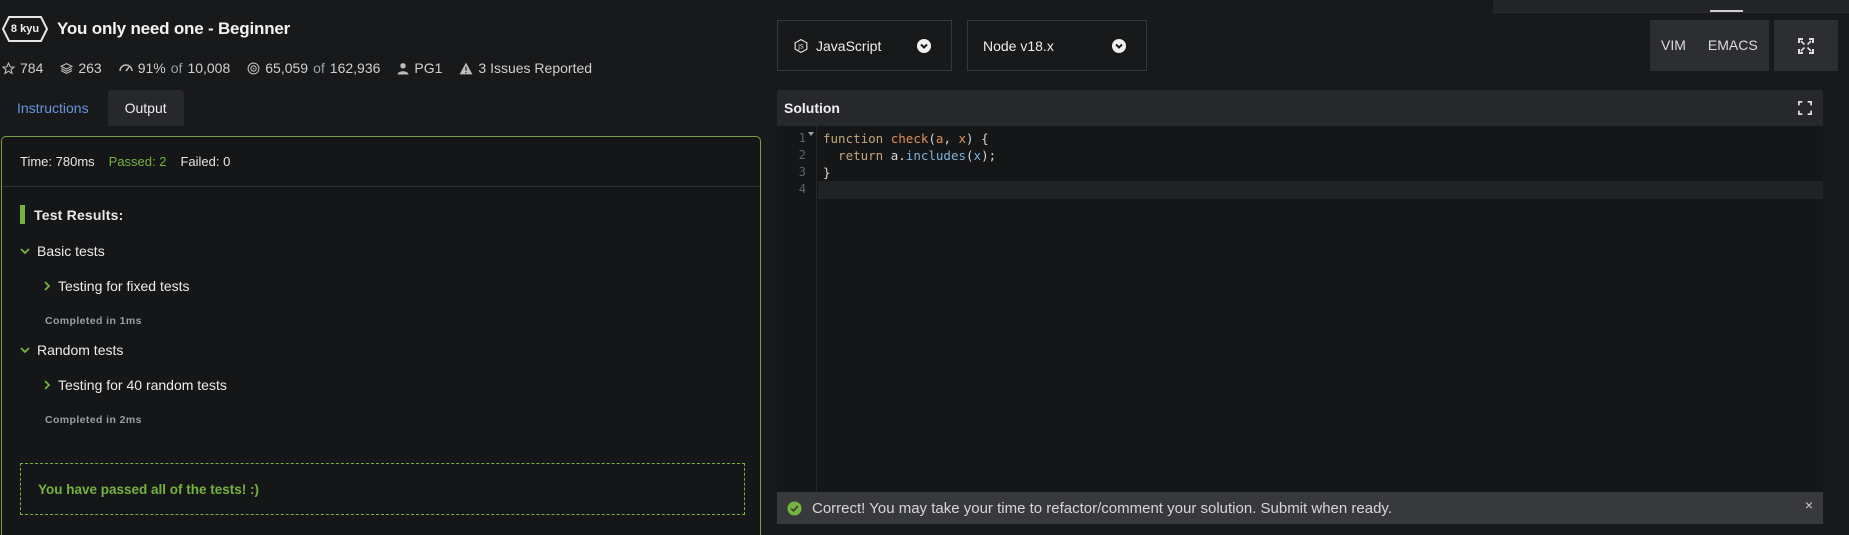 The height and width of the screenshot is (535, 1849). I want to click on svg-text: JS, so click(800, 47).